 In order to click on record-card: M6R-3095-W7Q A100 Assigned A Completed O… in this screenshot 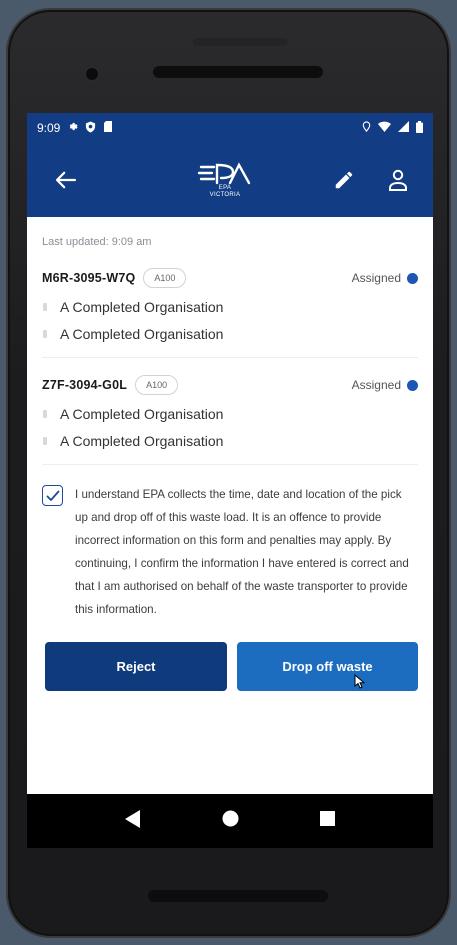, I will do `click(230, 310)`.